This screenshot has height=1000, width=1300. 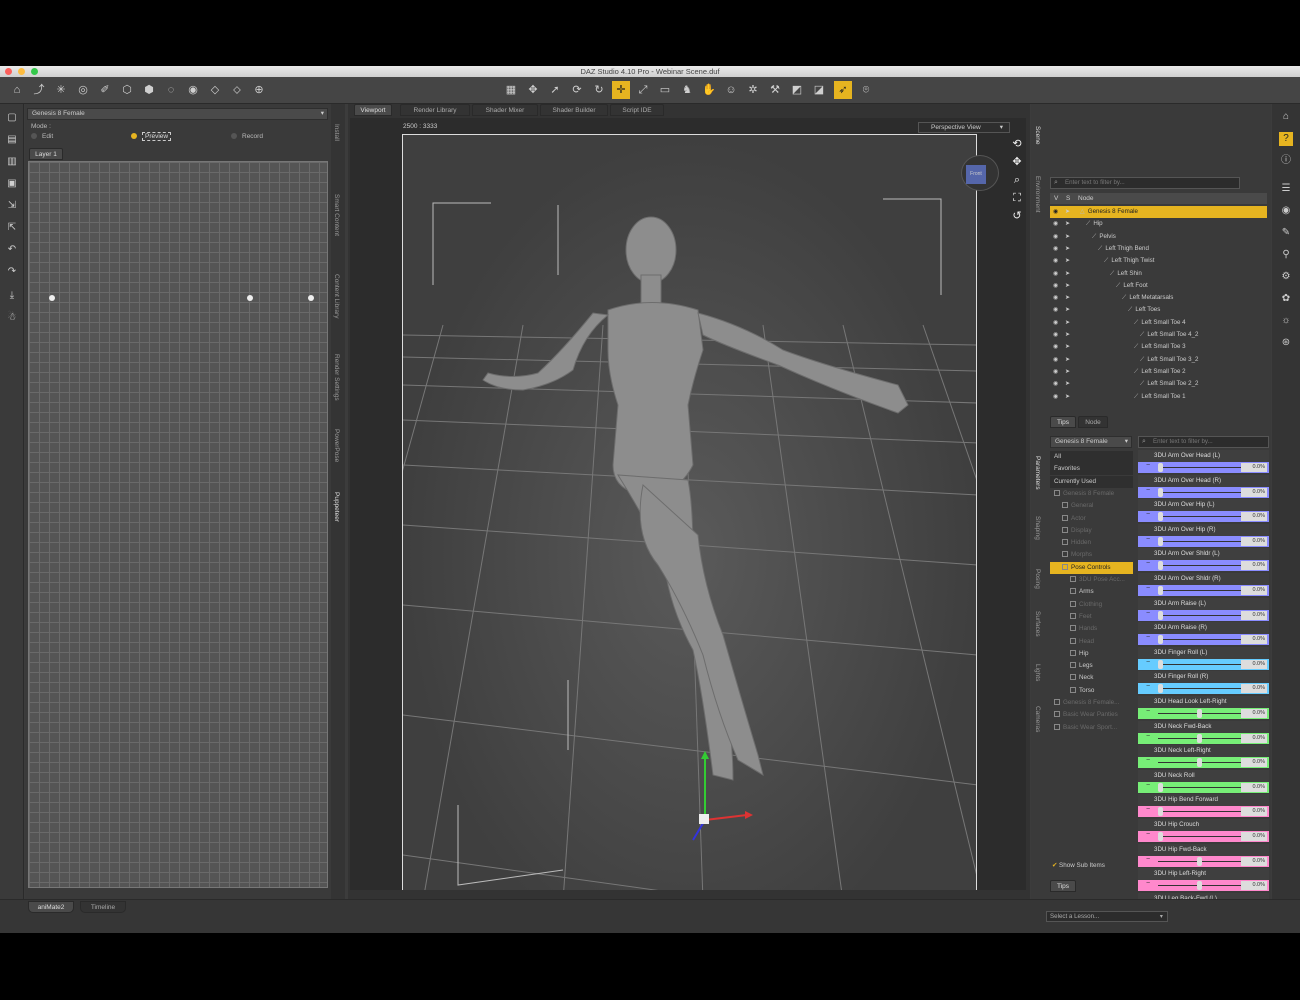 What do you see at coordinates (1091, 605) in the screenshot?
I see `param-tree-item: Clothing` at bounding box center [1091, 605].